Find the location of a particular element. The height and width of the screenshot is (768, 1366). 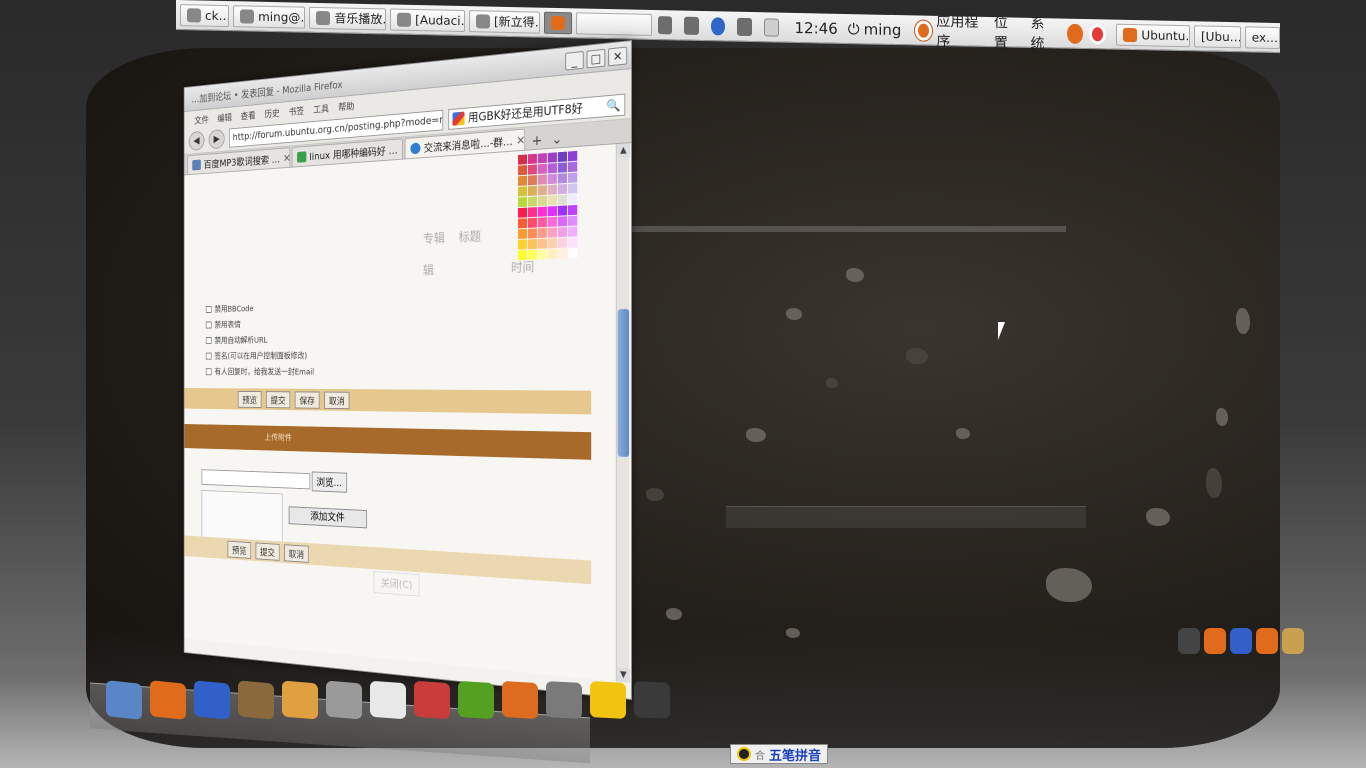

taskbar-button-firefox is located at coordinates (558, 22).